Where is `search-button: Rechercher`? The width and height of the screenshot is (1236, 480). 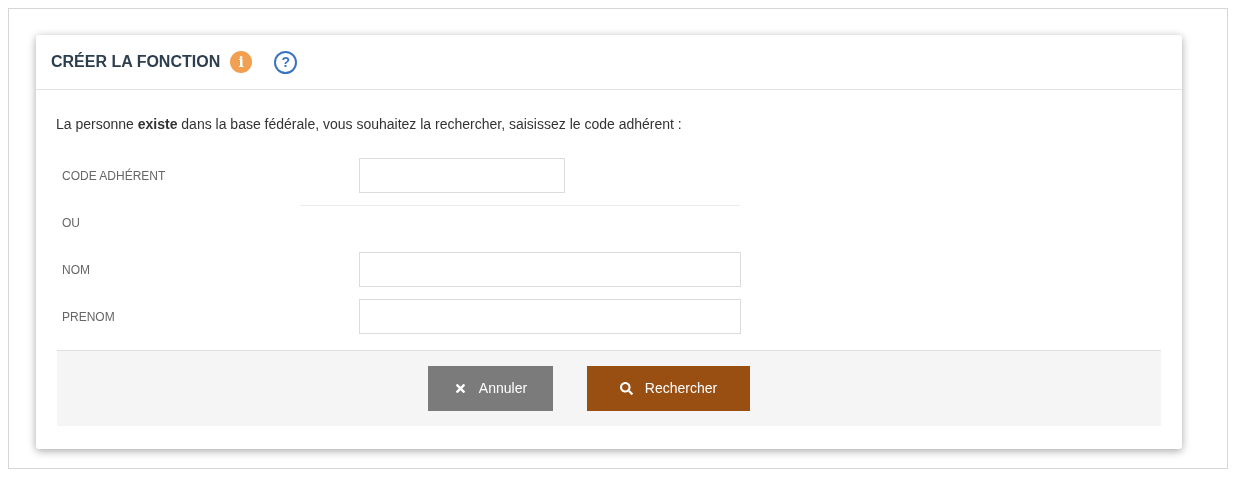
search-button: Rechercher is located at coordinates (668, 388).